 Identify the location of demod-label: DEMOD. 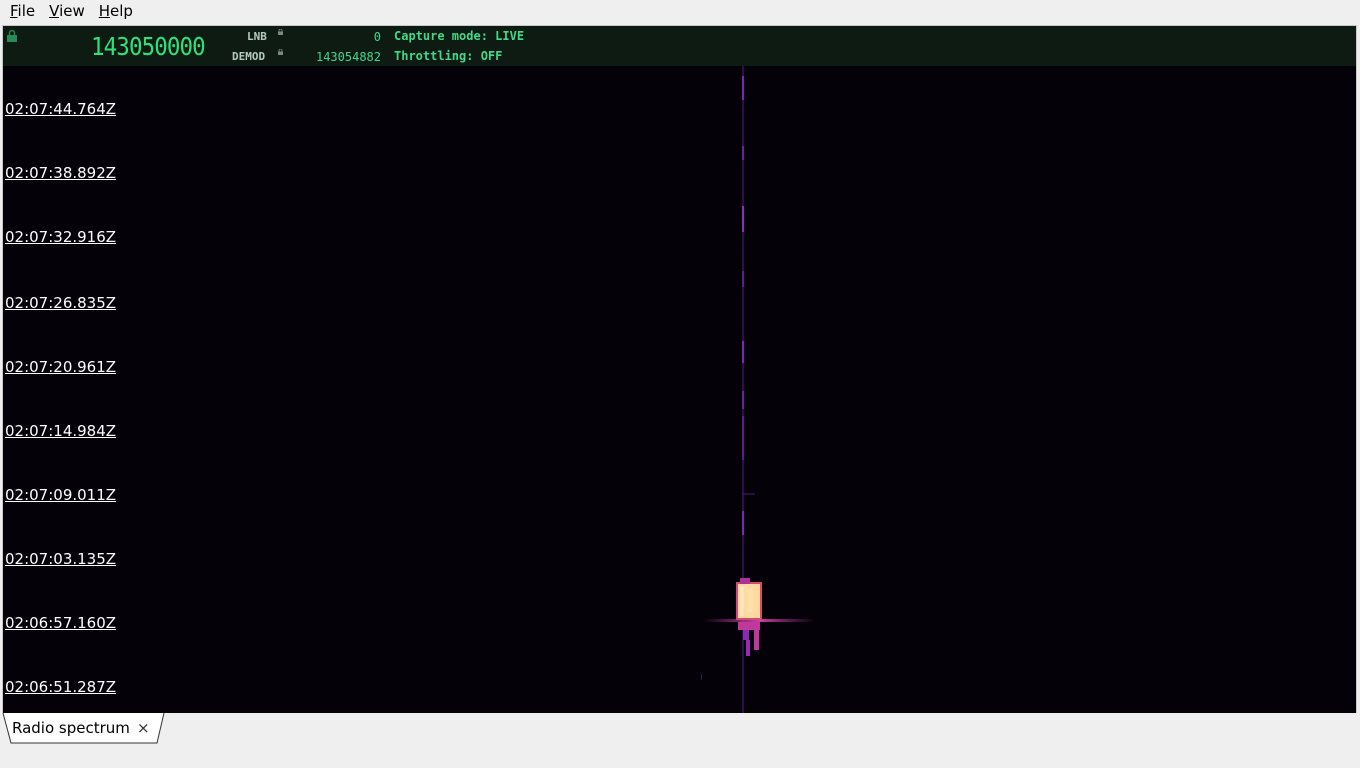
(249, 56).